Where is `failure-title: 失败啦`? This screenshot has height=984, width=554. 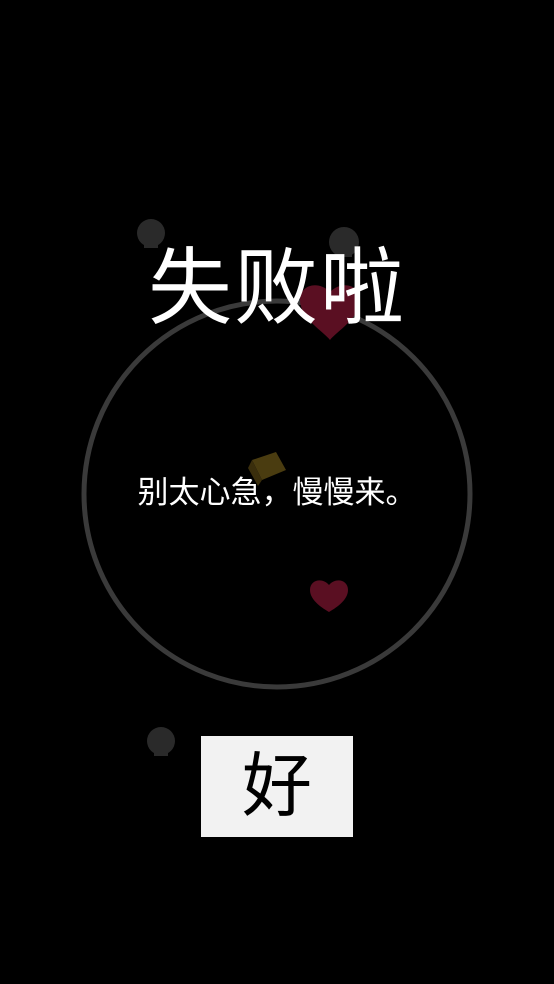
failure-title: 失败啦 is located at coordinates (276, 288).